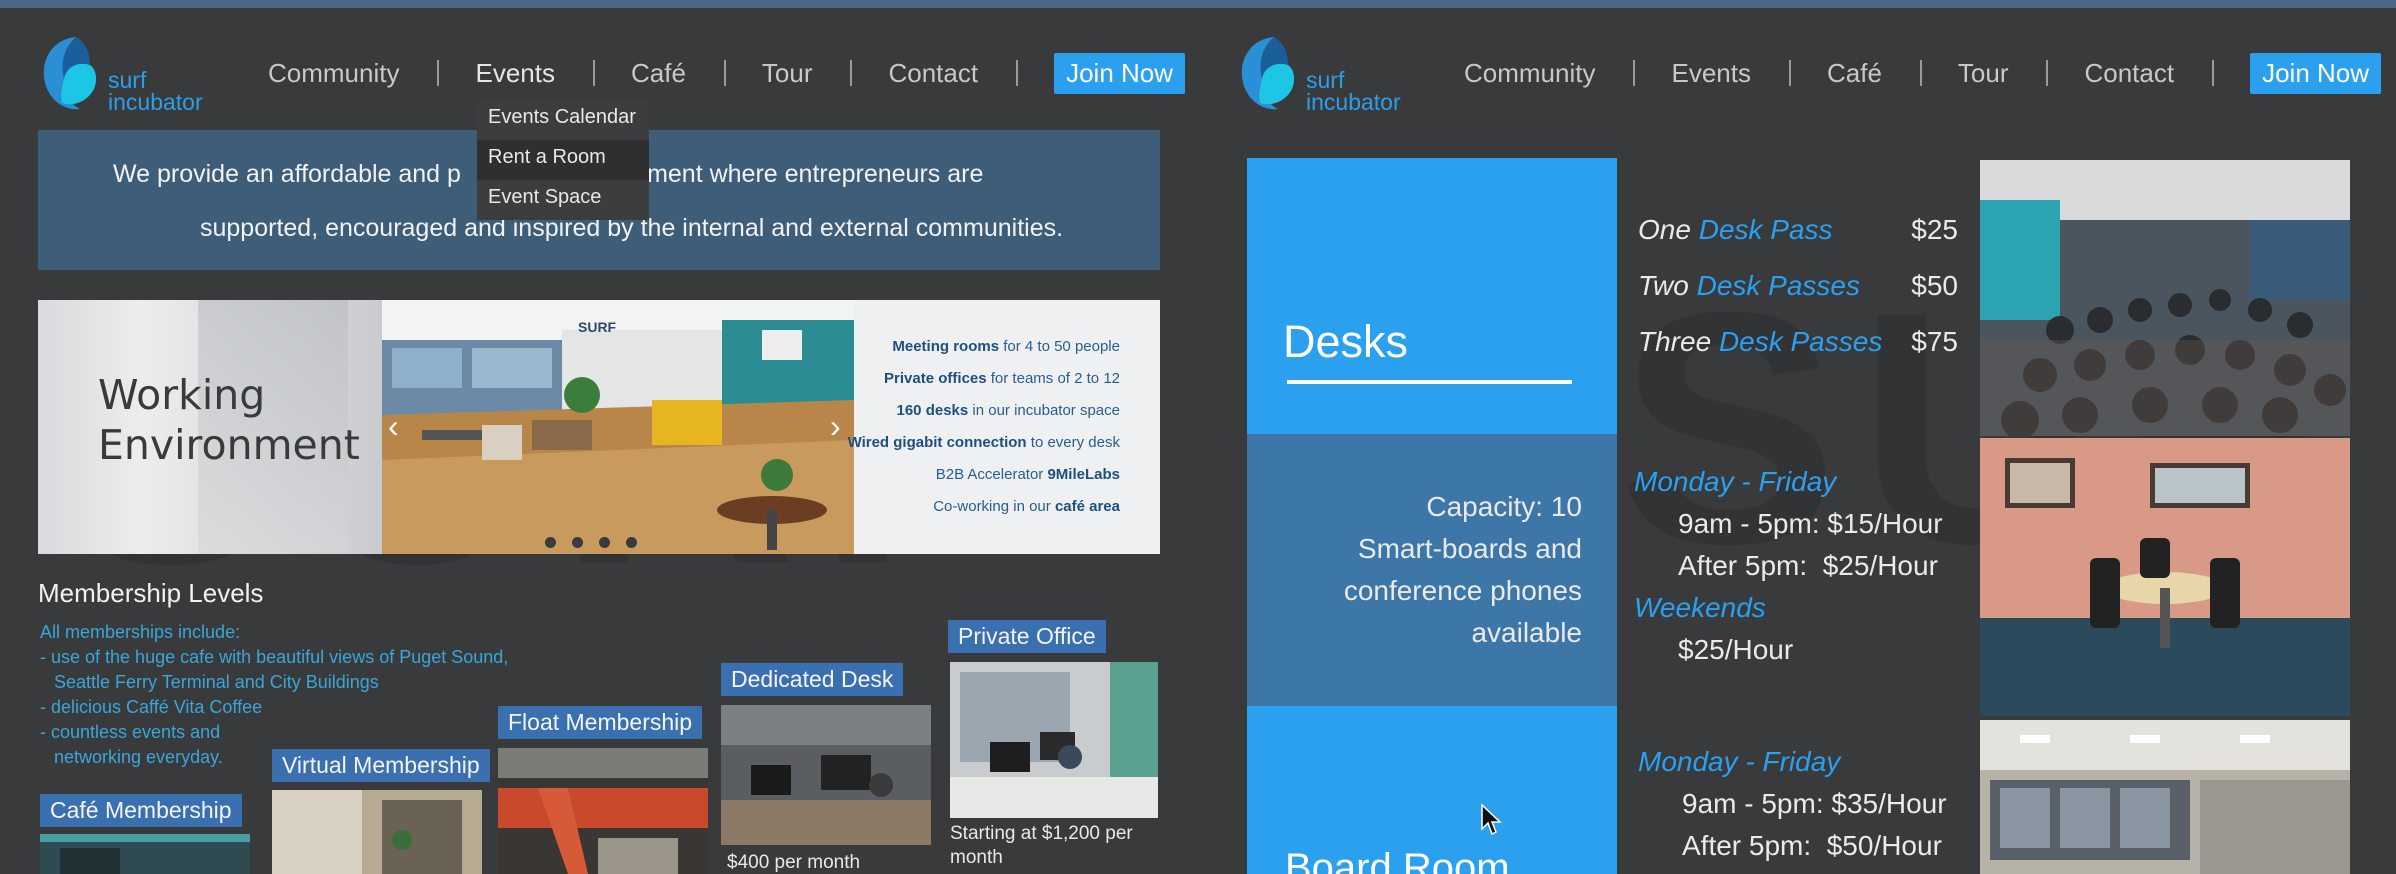  I want to click on float-space-photo, so click(603, 811).